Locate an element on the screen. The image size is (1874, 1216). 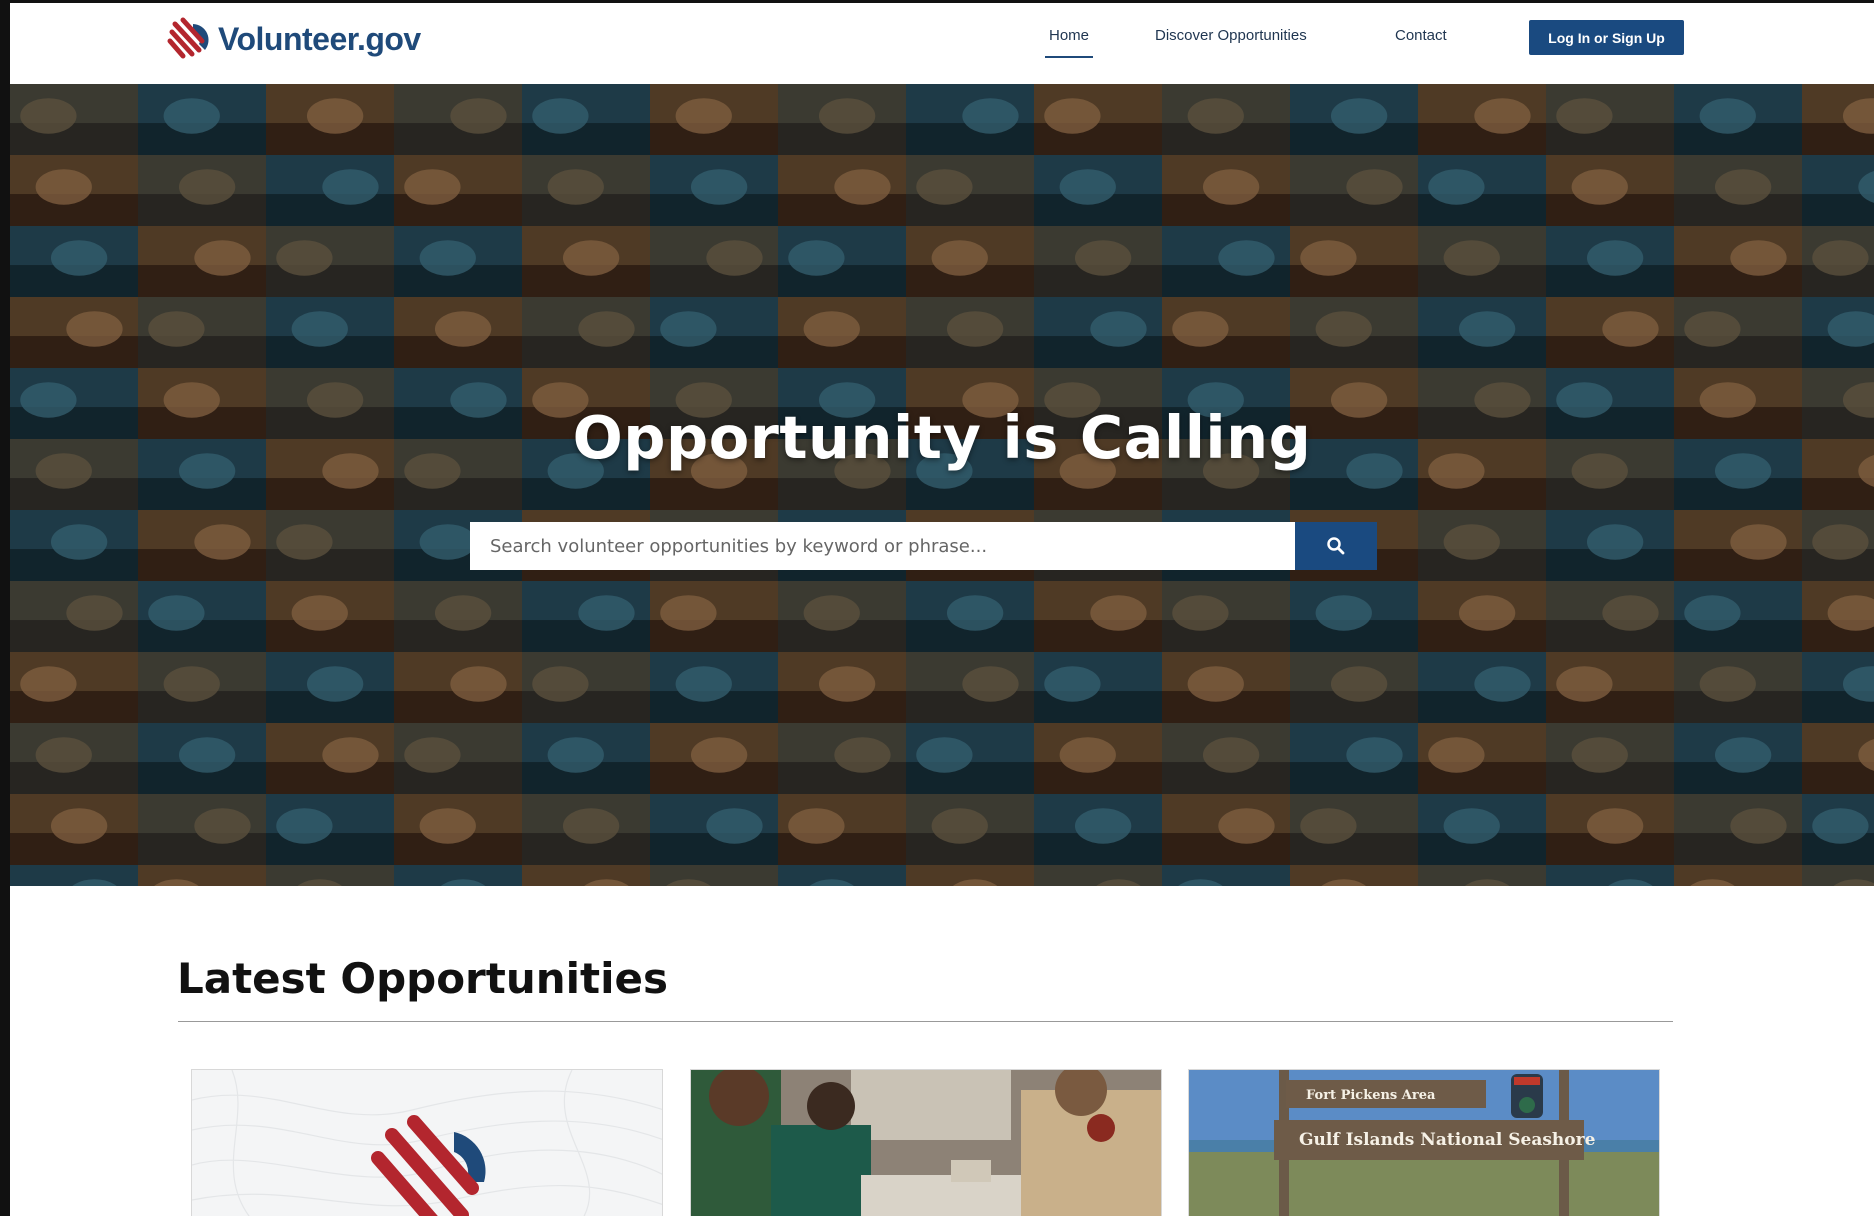
section-divider is located at coordinates (925, 1021).